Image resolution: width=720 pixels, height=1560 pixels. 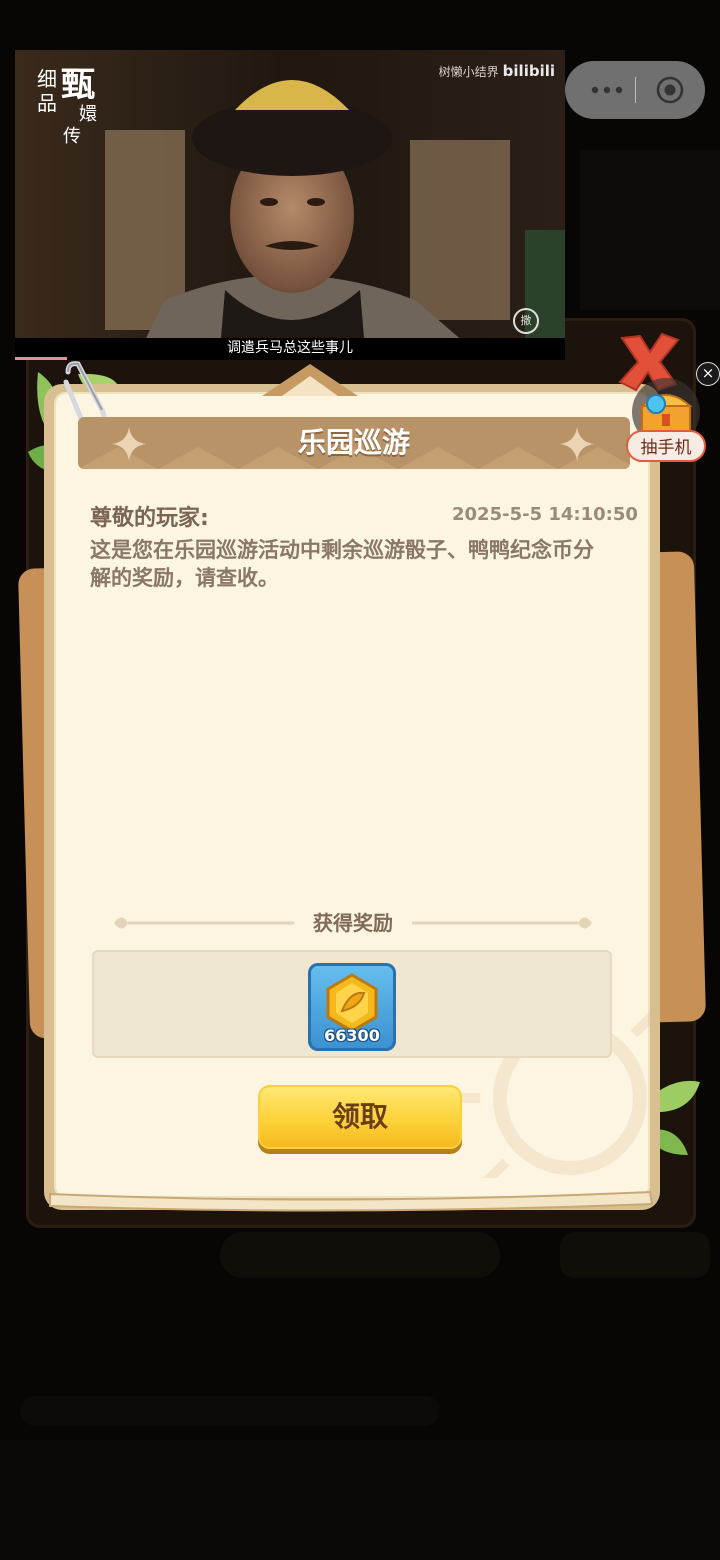 I want to click on background-bottom-right, so click(x=635, y=1255).